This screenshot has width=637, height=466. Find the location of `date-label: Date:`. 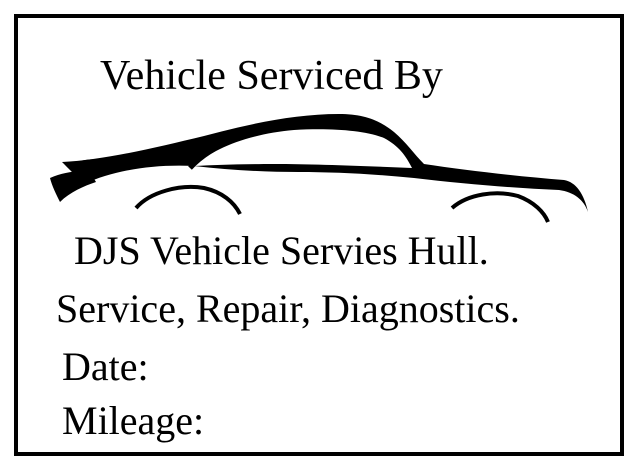

date-label: Date: is located at coordinates (105, 366).